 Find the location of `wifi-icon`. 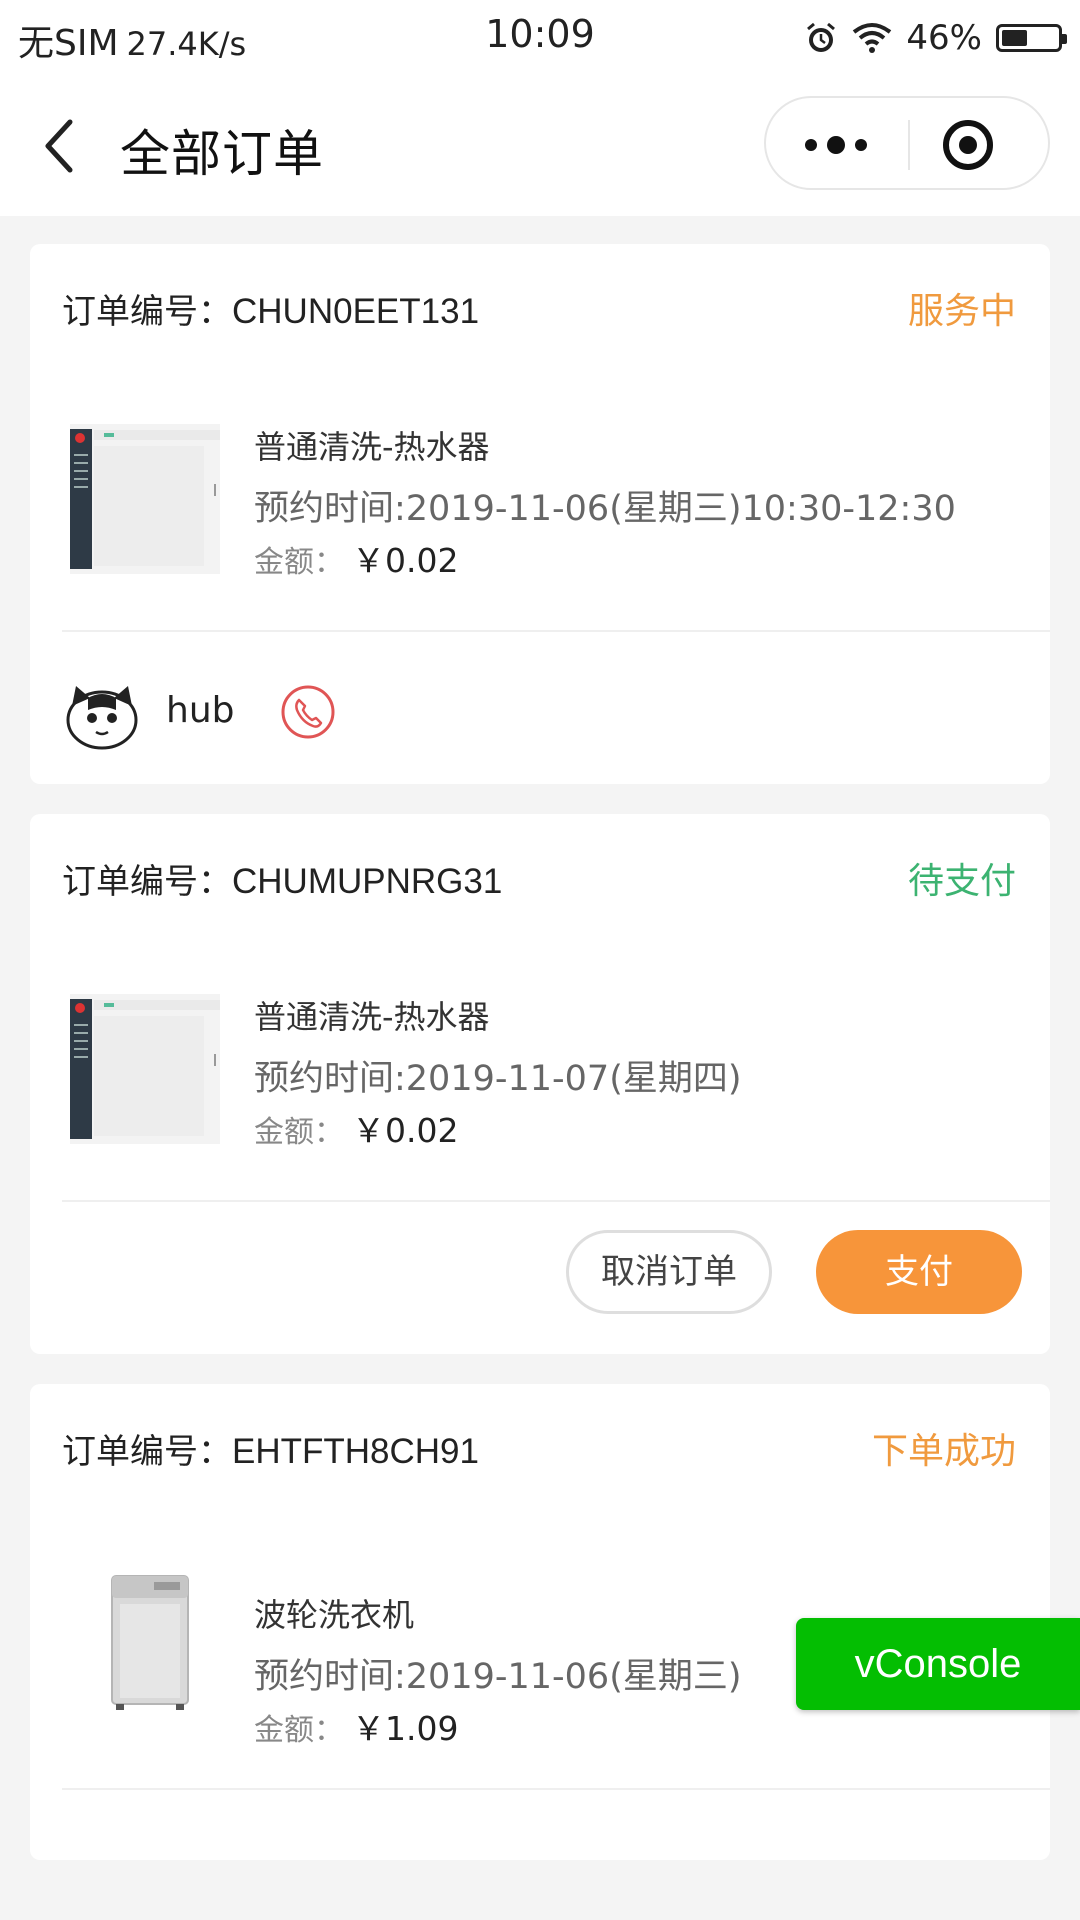

wifi-icon is located at coordinates (872, 38).